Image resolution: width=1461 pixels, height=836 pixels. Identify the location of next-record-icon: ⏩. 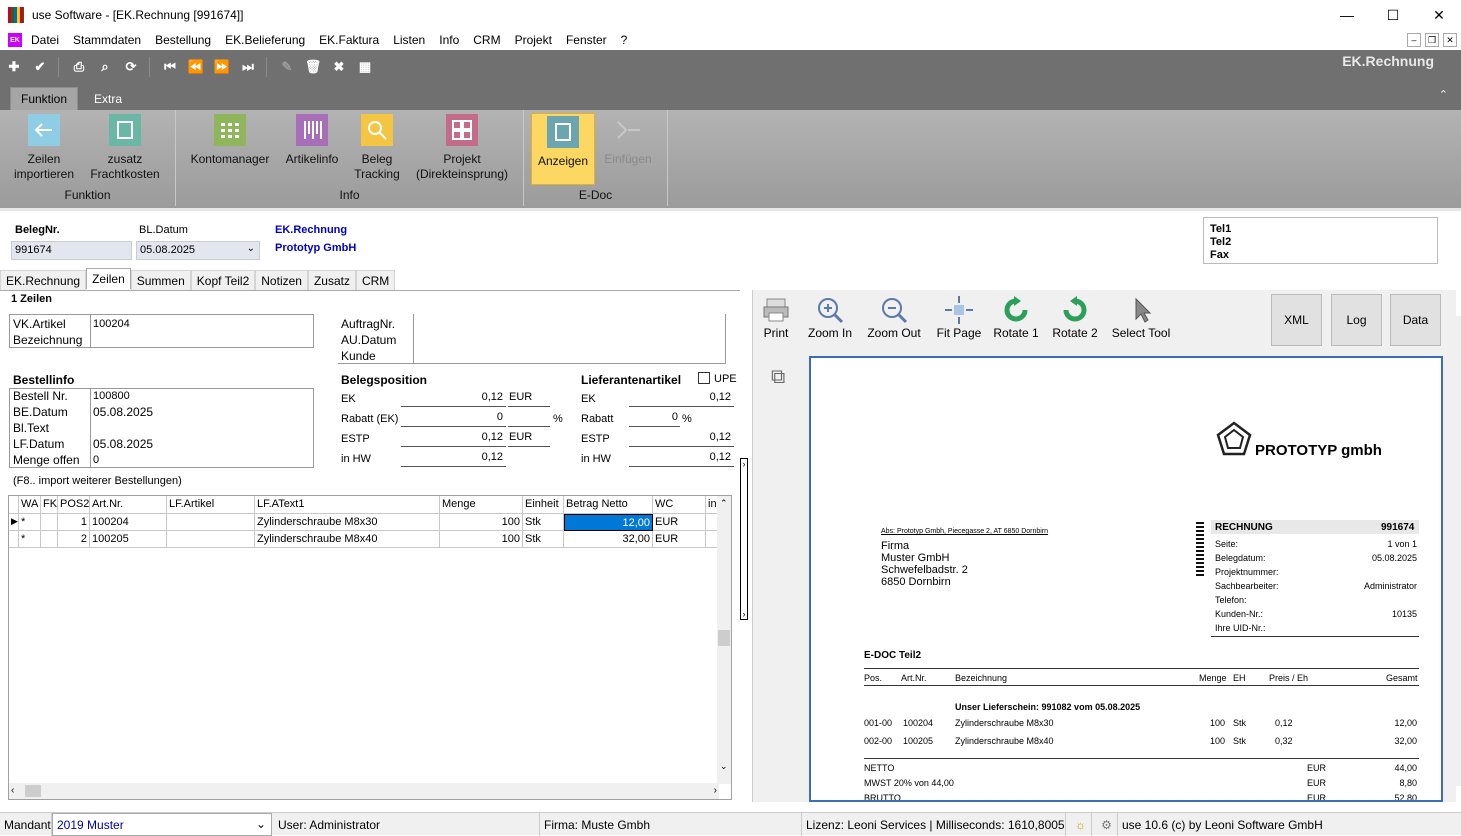
(222, 67).